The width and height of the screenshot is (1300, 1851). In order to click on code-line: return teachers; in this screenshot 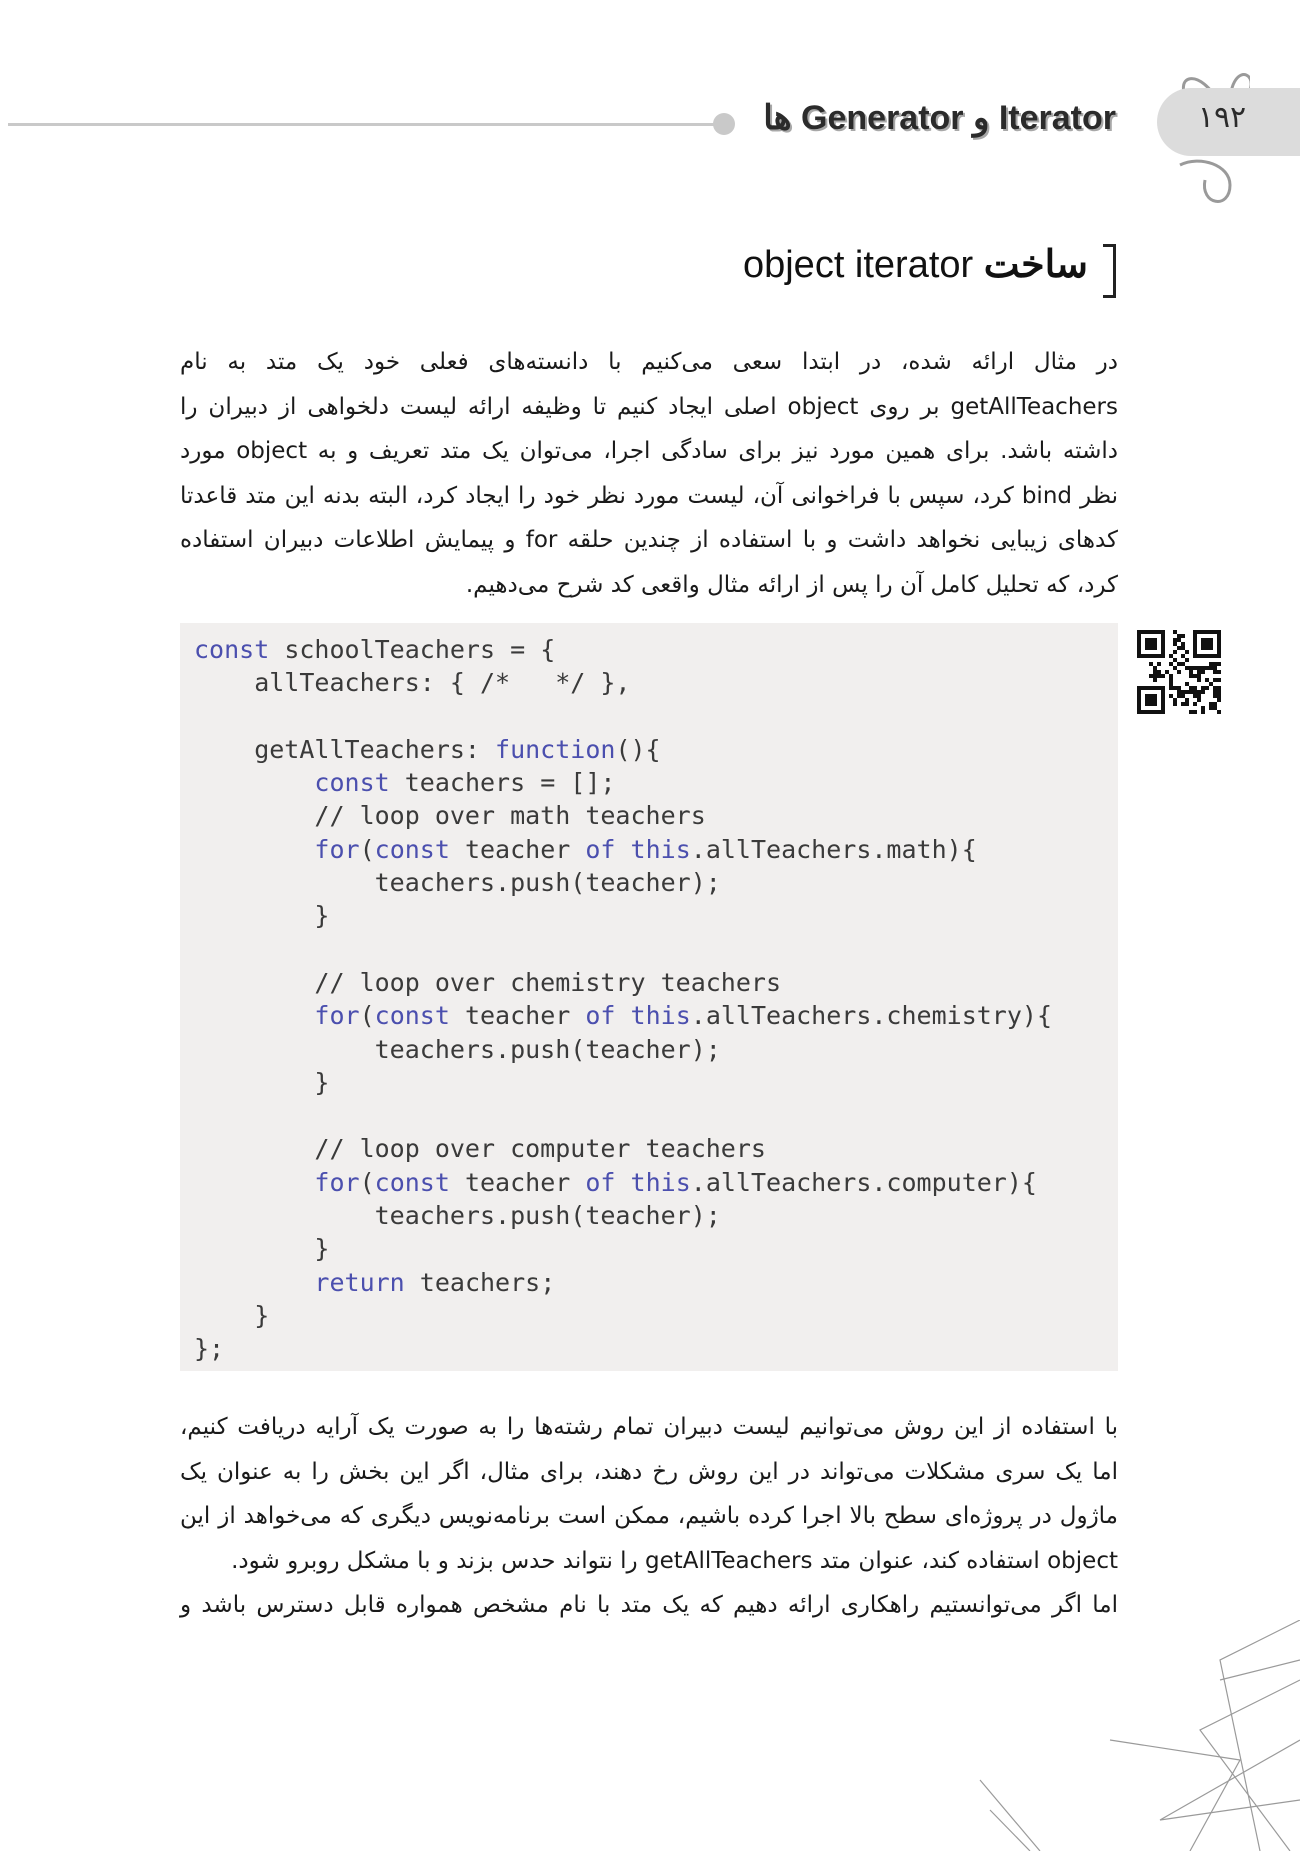, I will do `click(656, 1282)`.